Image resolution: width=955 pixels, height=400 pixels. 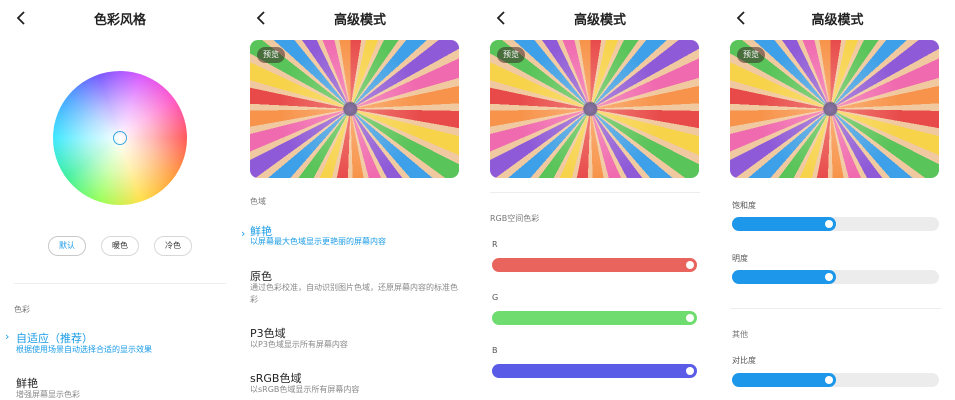 I want to click on option-srgb-desc: 以sRGB色域显示所有屏幕内容, so click(x=305, y=389).